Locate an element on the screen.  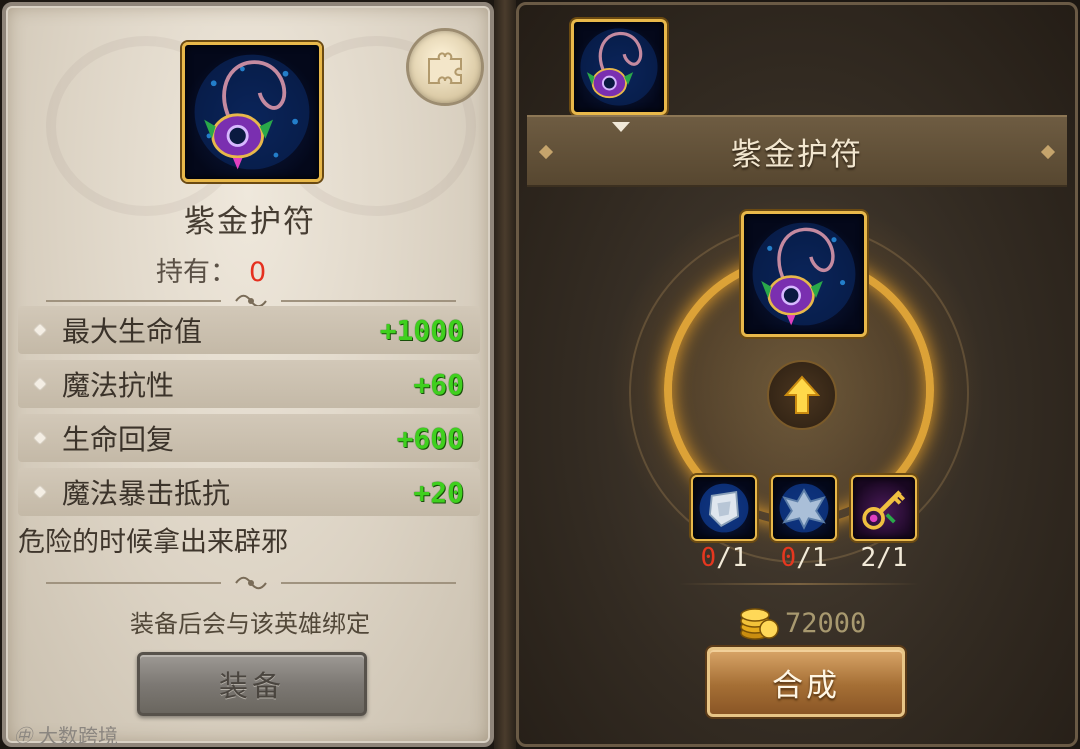
stat-label: 最大生命值 is located at coordinates (132, 331).